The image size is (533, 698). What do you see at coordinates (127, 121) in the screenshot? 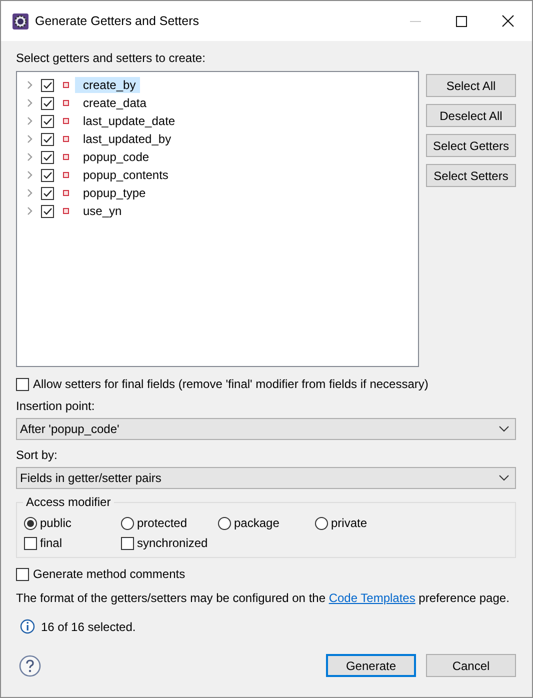
I see `field-item: last_update_date` at bounding box center [127, 121].